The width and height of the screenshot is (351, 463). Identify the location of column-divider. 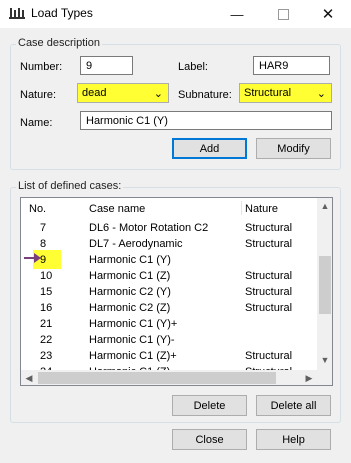
(241, 208).